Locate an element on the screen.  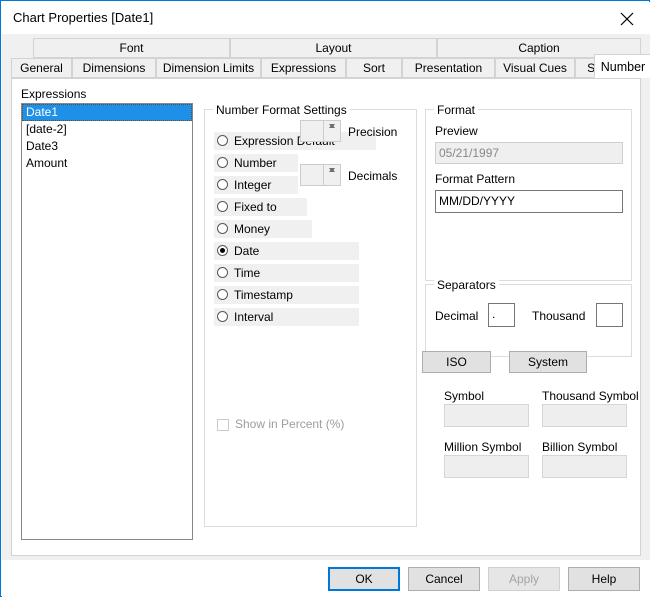
thousand-symbol-input is located at coordinates (584, 415).